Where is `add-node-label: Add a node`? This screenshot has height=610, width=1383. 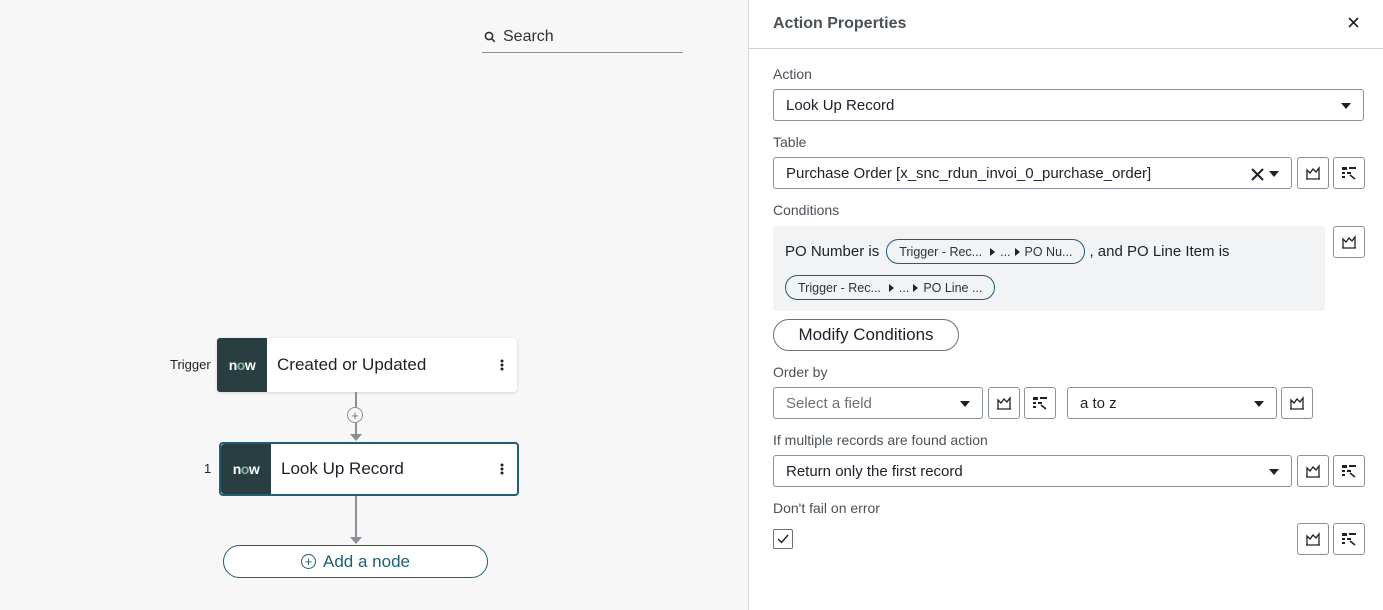 add-node-label: Add a node is located at coordinates (366, 561).